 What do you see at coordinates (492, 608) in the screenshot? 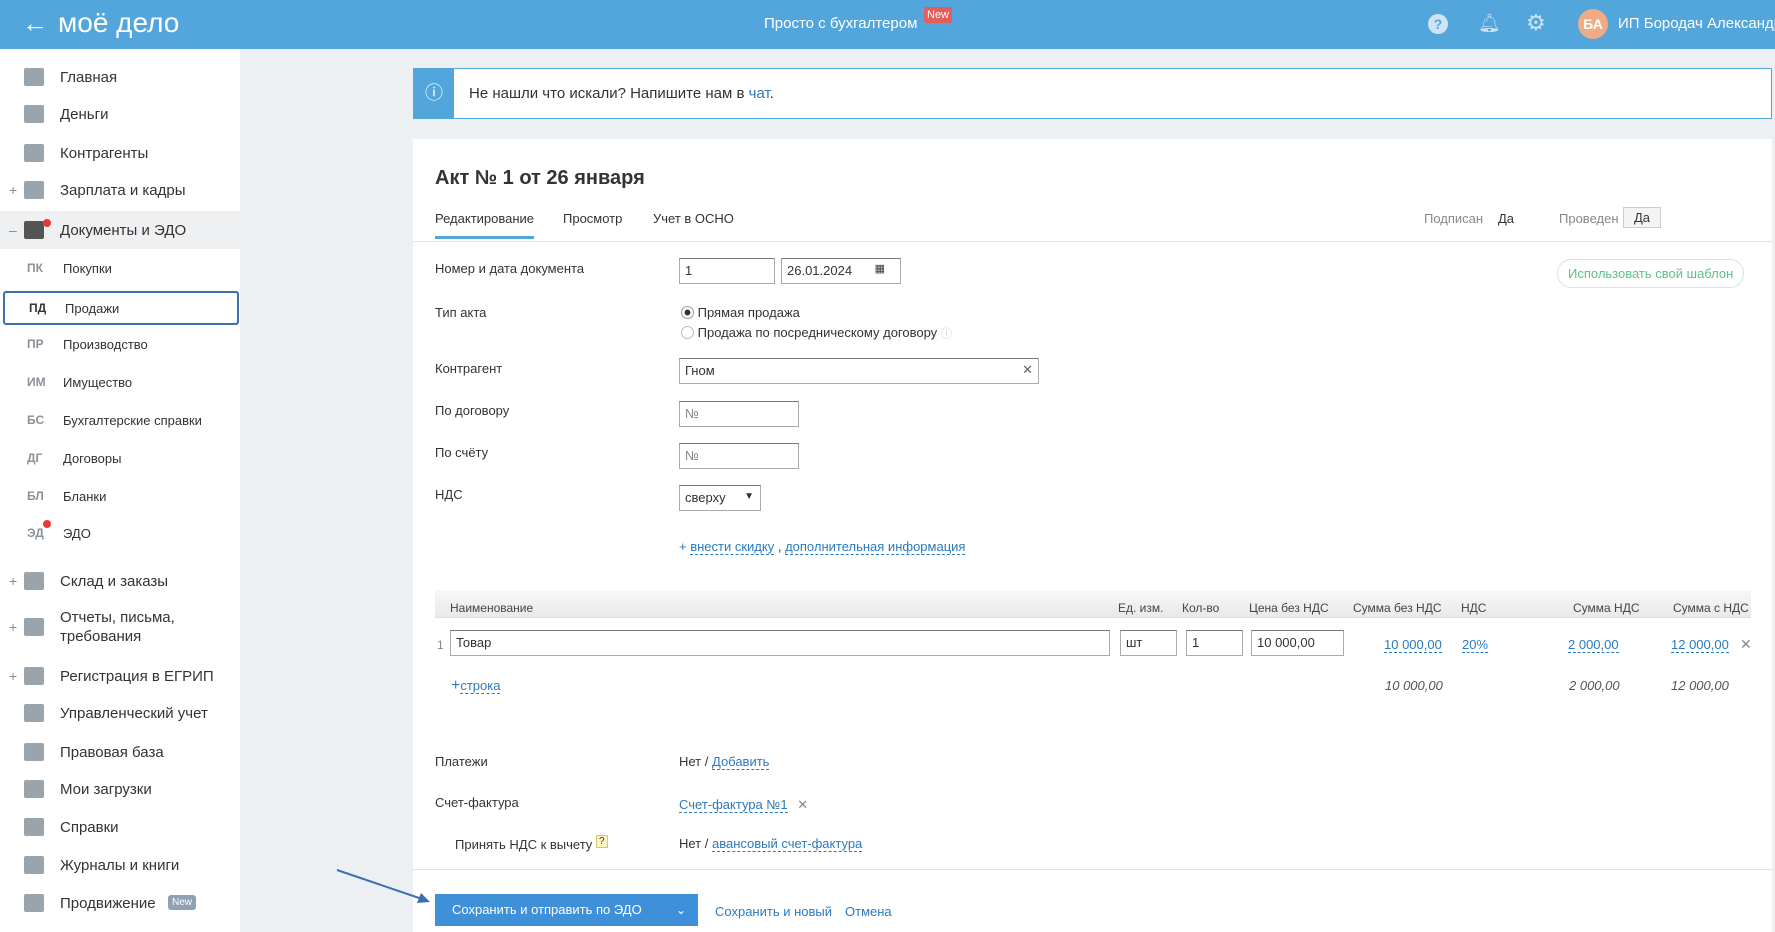
I see `col-name: Наименование` at bounding box center [492, 608].